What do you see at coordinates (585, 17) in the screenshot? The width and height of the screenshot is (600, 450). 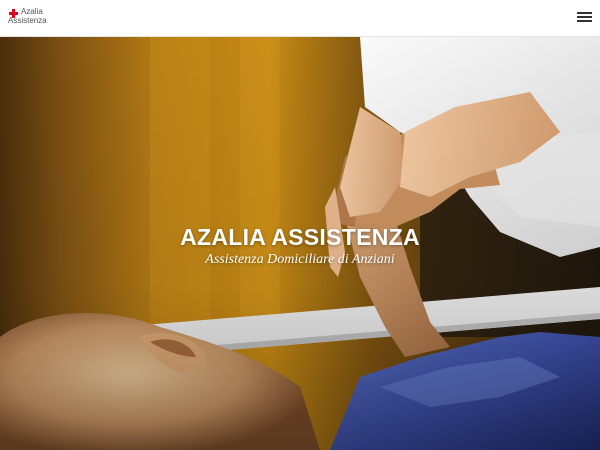 I see `hamburger-menu-icon` at bounding box center [585, 17].